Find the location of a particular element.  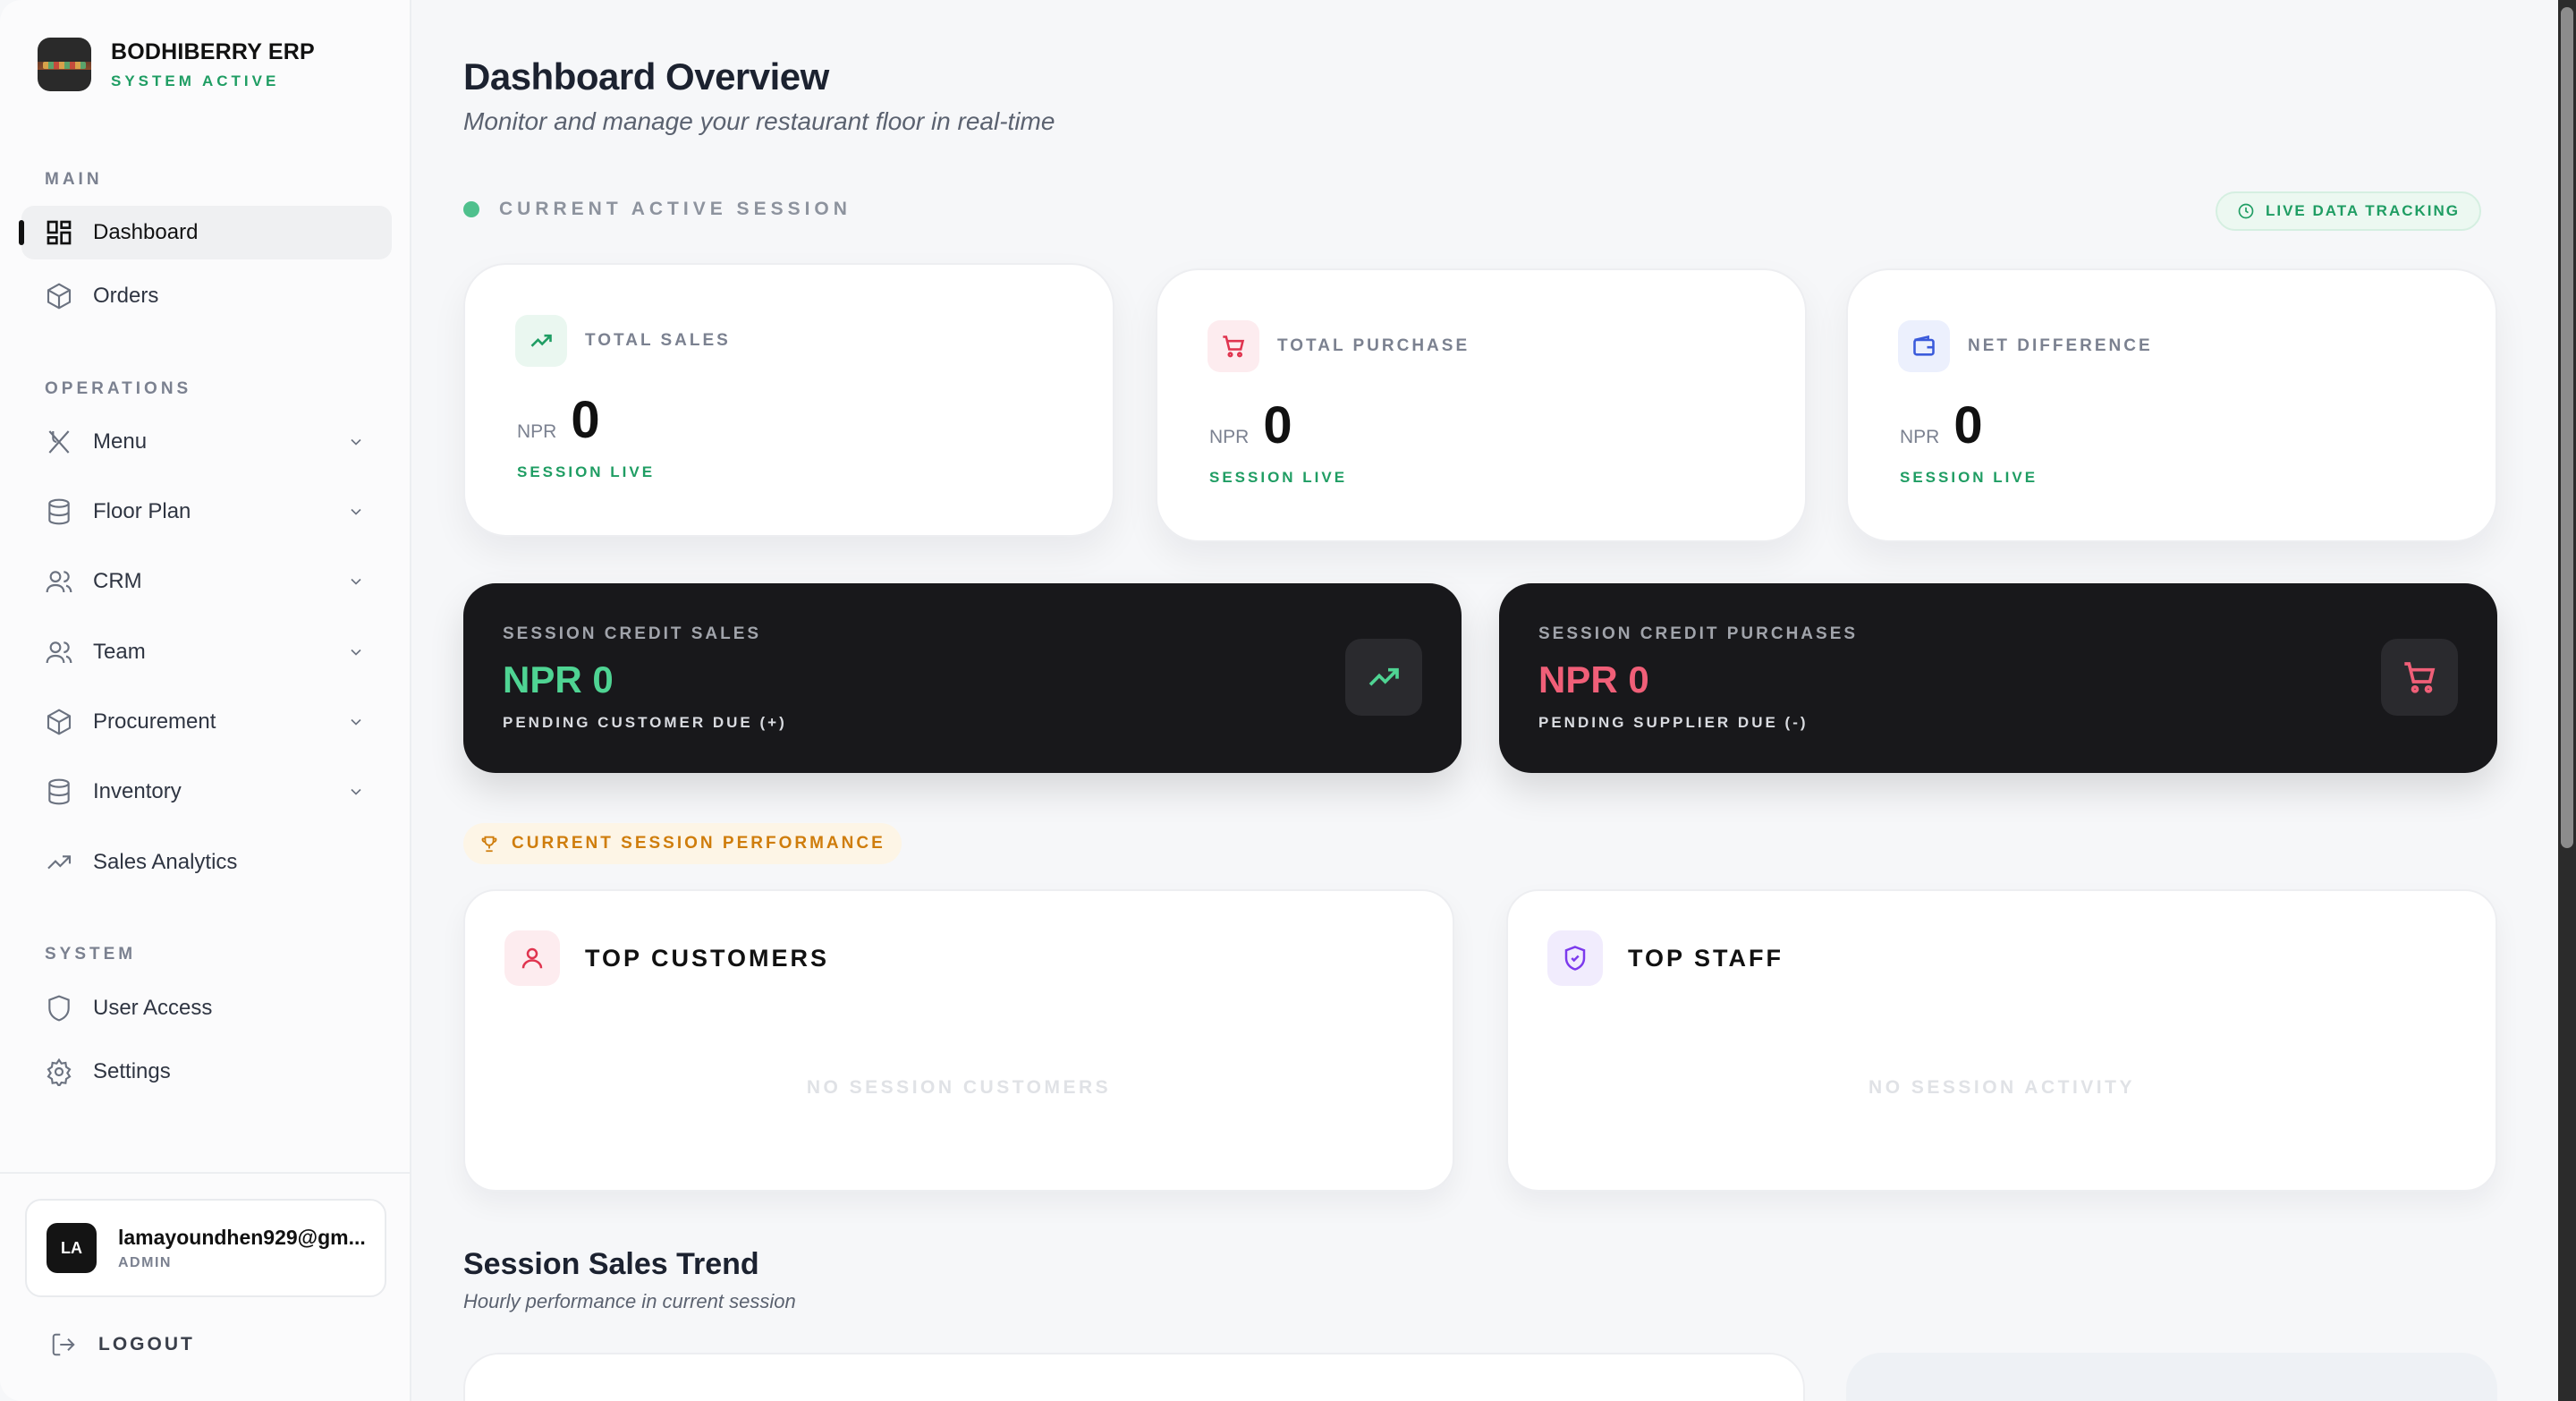

sidebar-item-label: Dashboard is located at coordinates (146, 232).